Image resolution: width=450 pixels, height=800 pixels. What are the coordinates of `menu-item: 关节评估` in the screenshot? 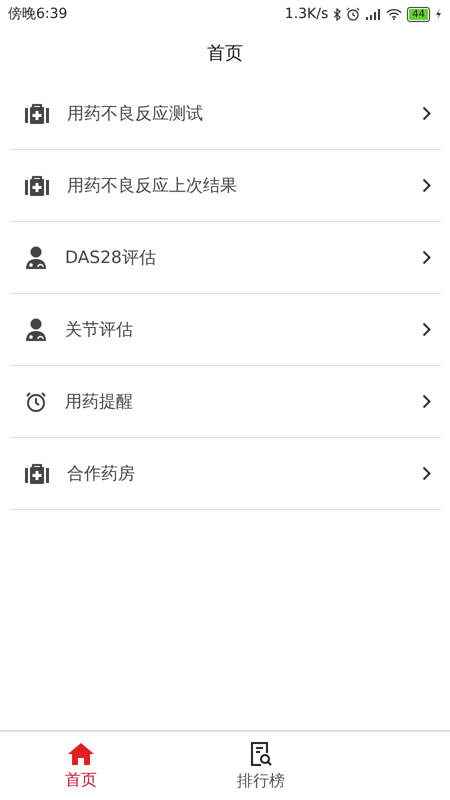 It's located at (225, 330).